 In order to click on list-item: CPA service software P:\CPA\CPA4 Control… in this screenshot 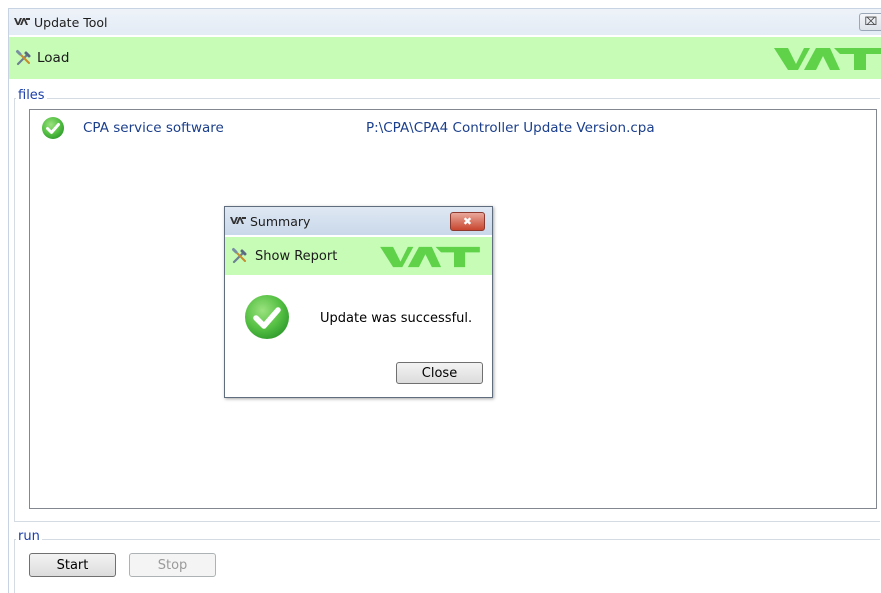, I will do `click(453, 126)`.